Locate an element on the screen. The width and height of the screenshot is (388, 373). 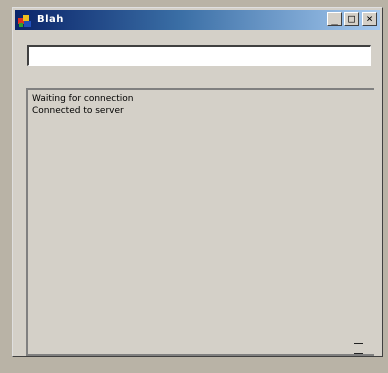
close-button: × is located at coordinates (369, 19).